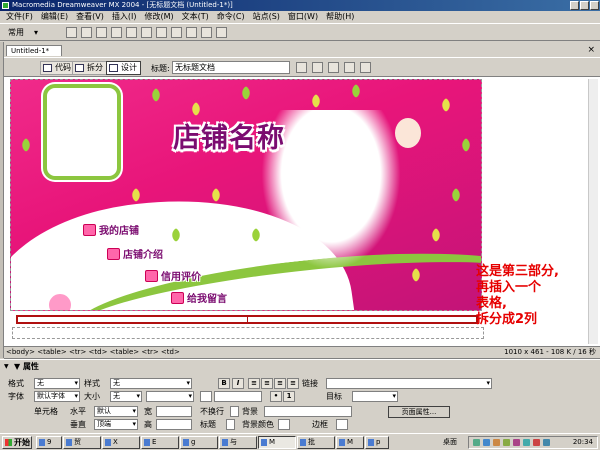 This screenshot has width=600, height=450. What do you see at coordinates (491, 303) in the screenshot?
I see `annotation-line: 表格,` at bounding box center [491, 303].